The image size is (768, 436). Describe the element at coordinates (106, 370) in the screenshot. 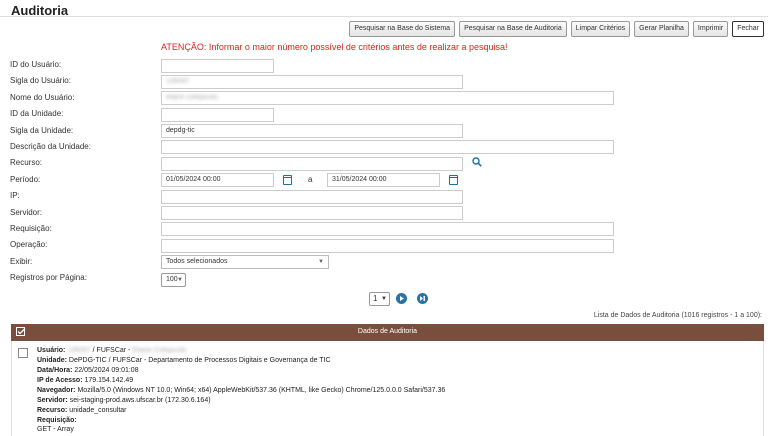

I see `data-value: 22/05/2024 09:01:08` at that location.